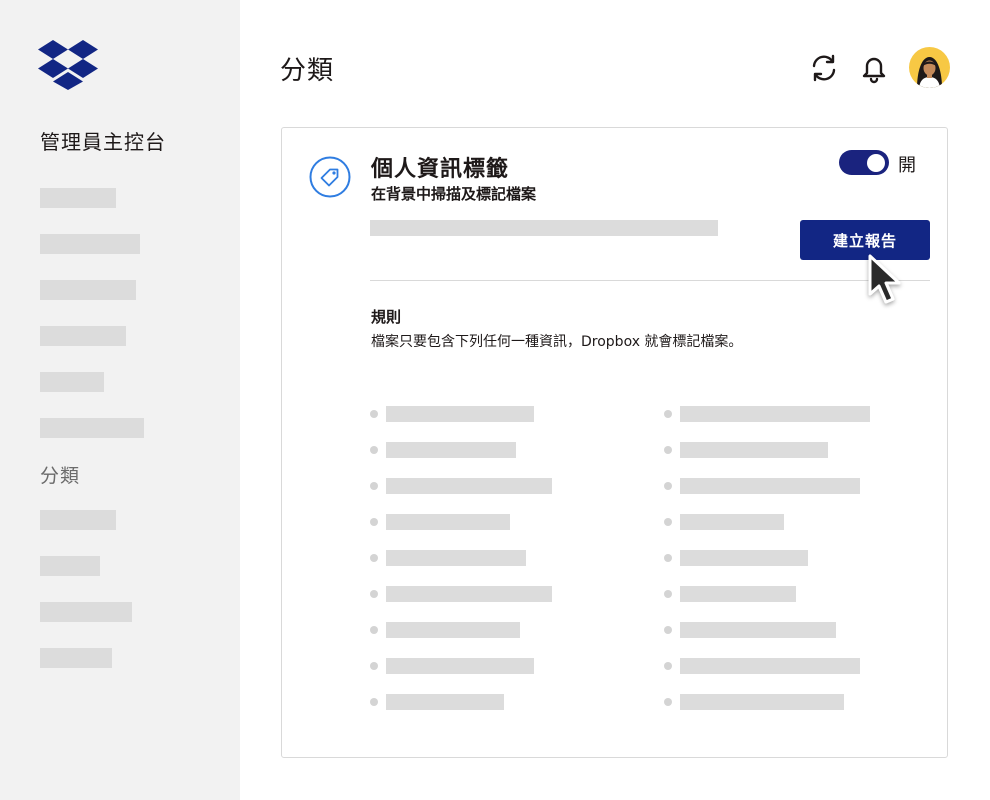  Describe the element at coordinates (929, 72) in the screenshot. I see `avatar-person-icon` at that location.